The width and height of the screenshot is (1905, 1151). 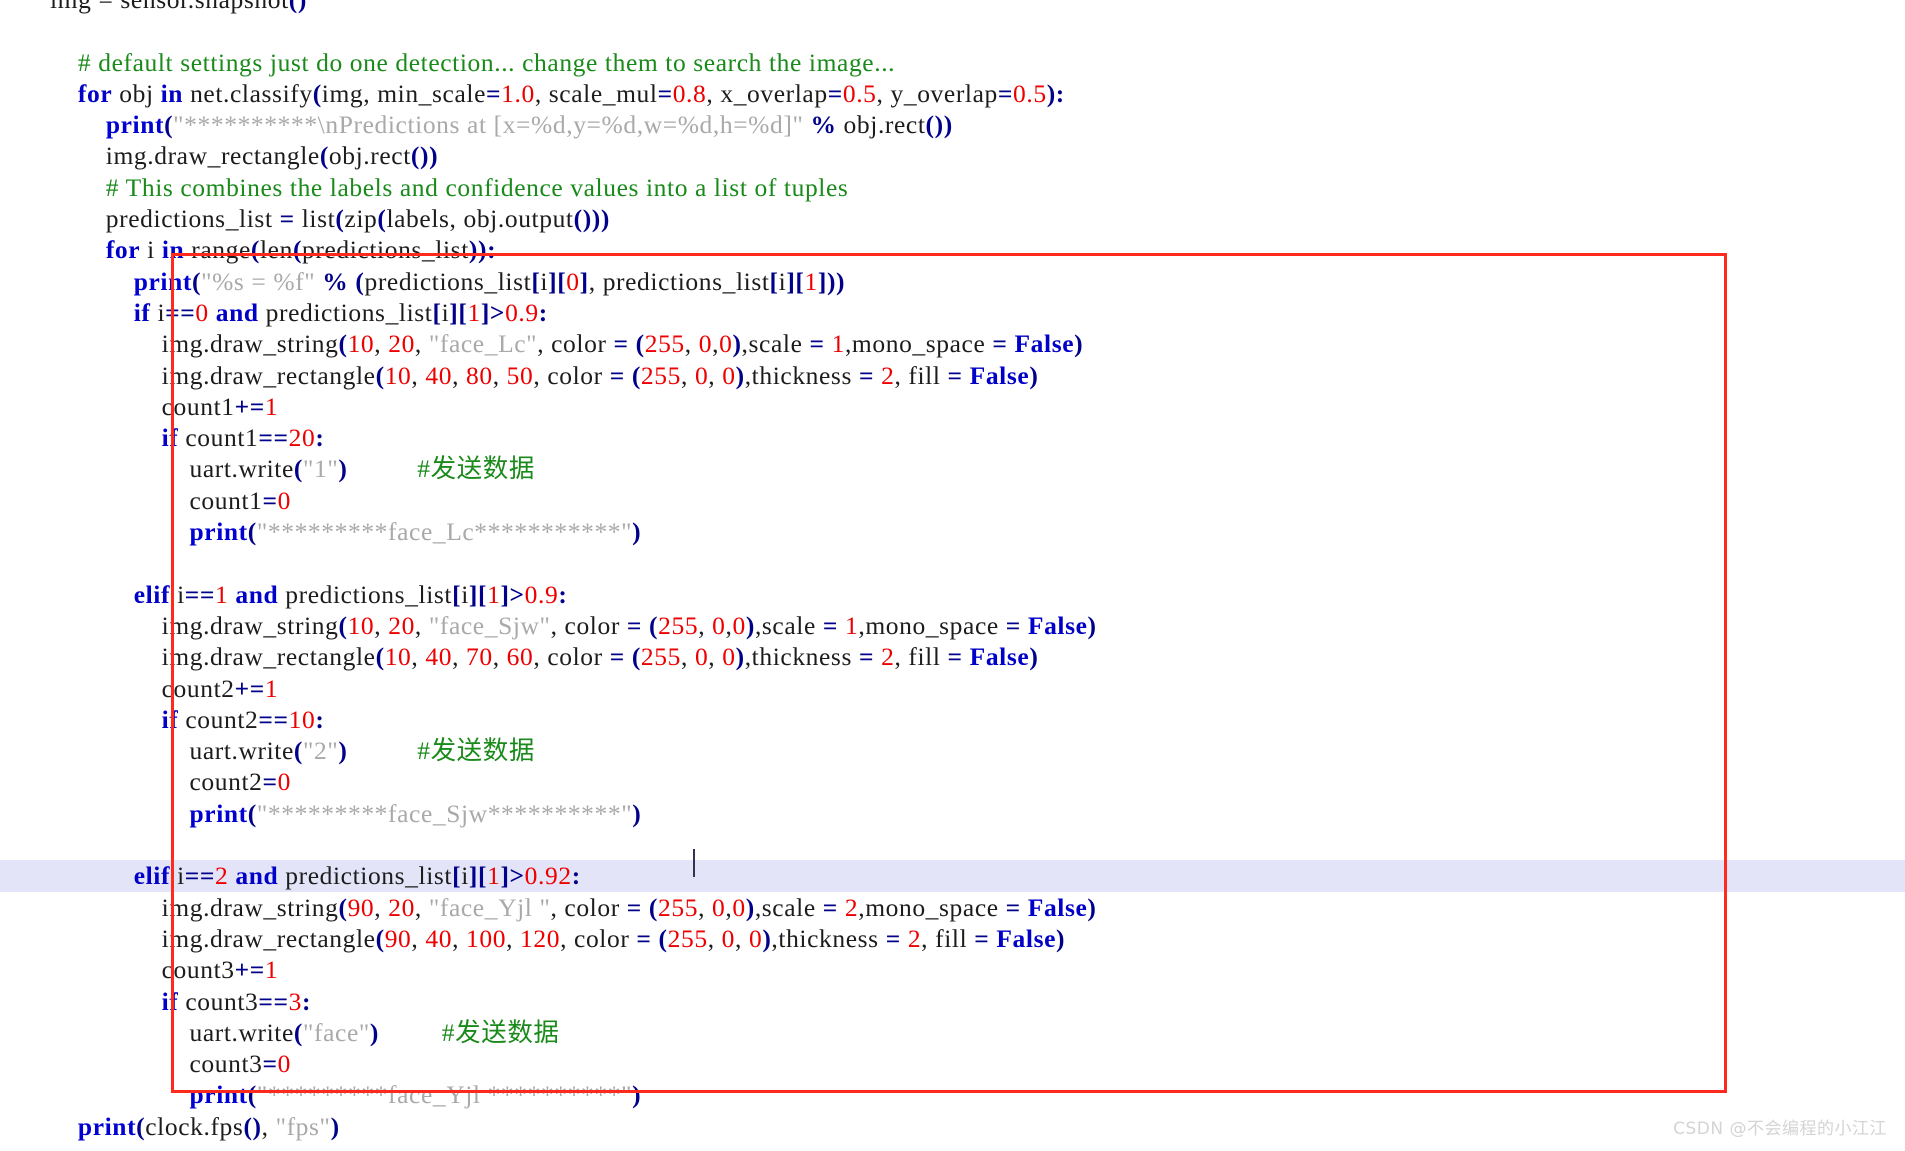 I want to click on code-token: img = sensor.snapshot, so click(x=169, y=7).